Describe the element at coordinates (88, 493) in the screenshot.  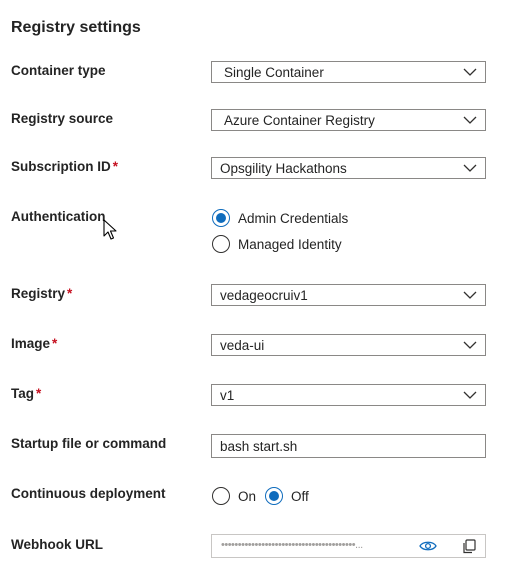
I see `continuous-deployment-label: Continuous deployment` at that location.